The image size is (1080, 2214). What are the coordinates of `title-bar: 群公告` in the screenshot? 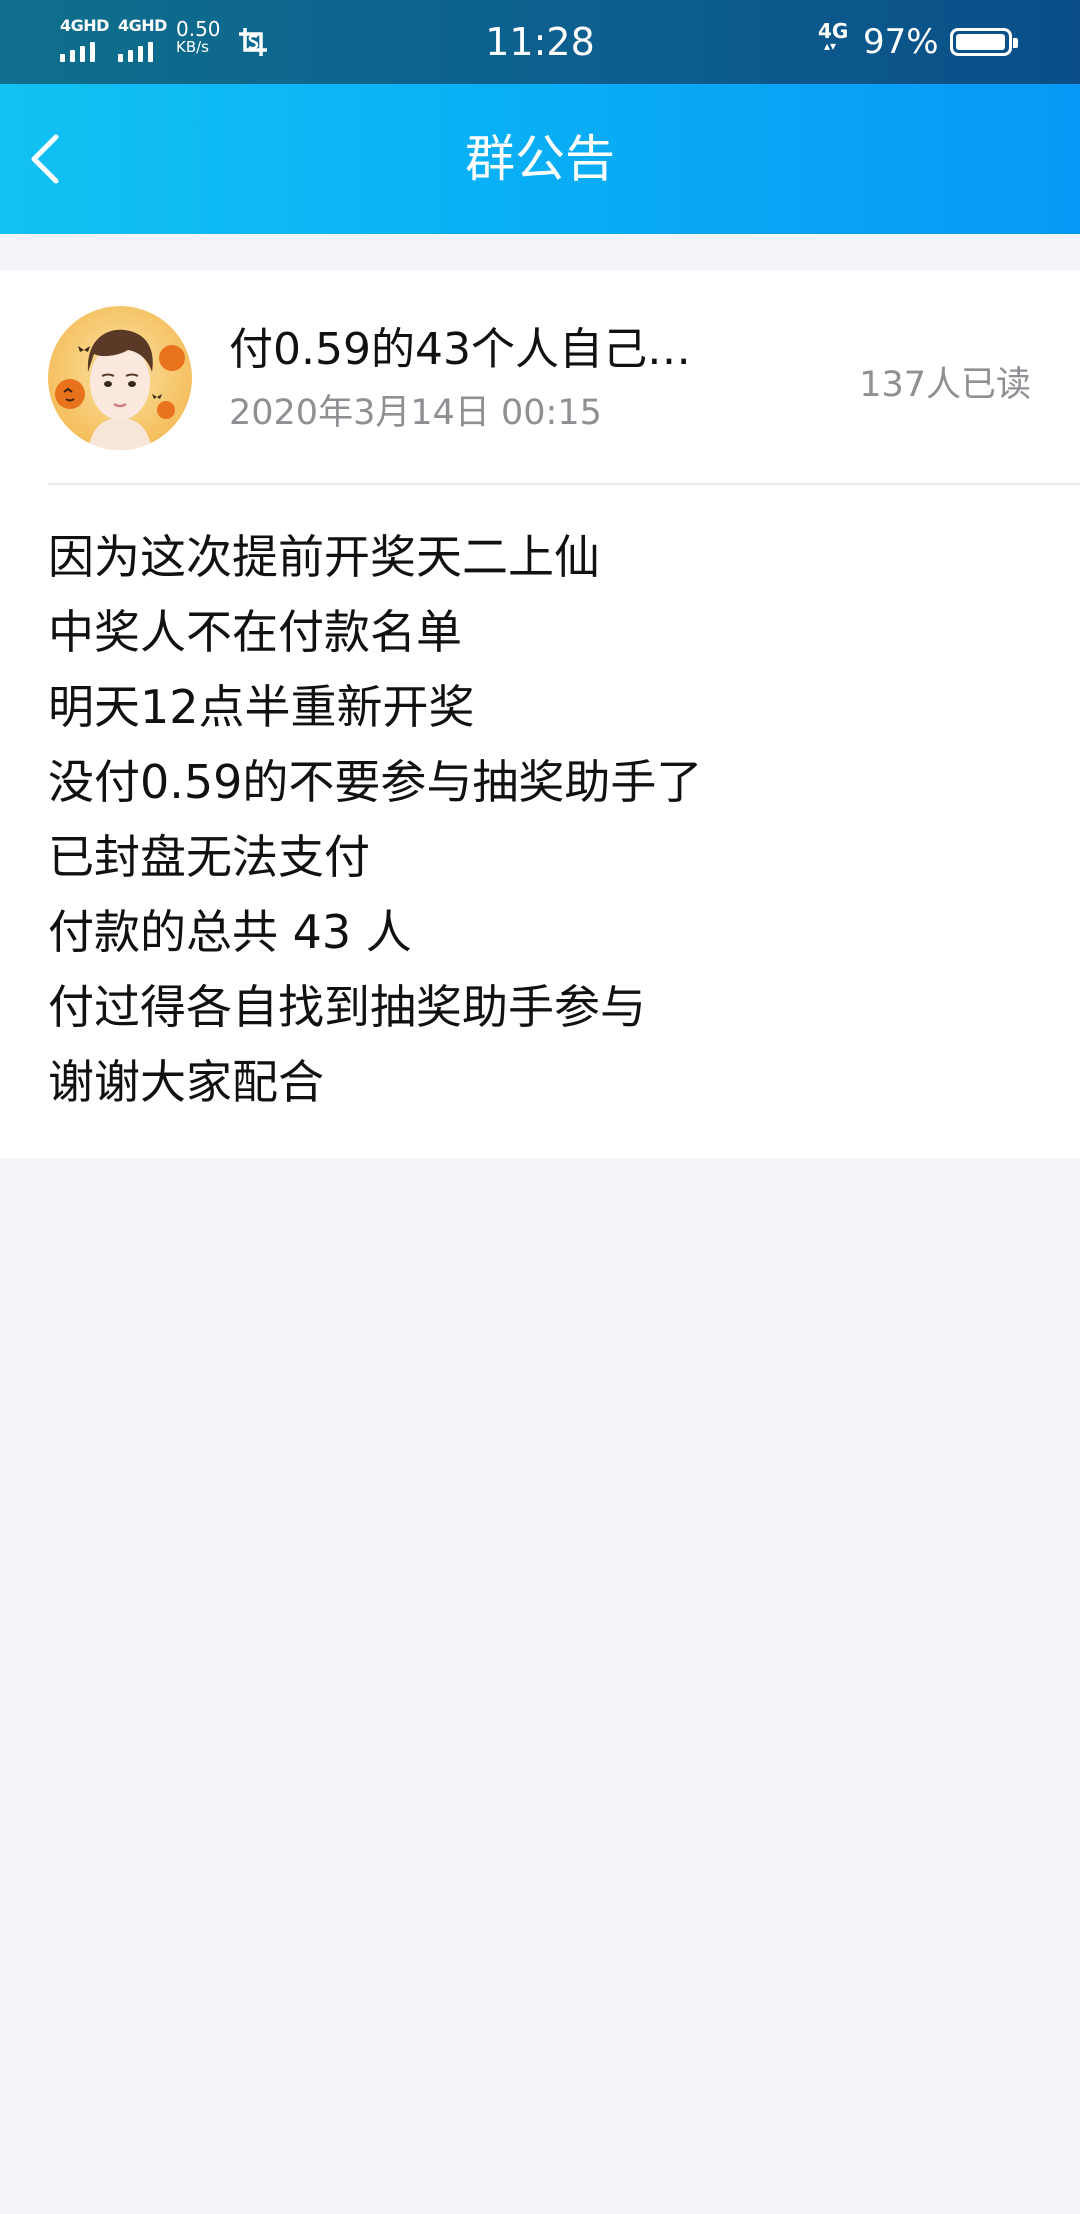 It's located at (540, 159).